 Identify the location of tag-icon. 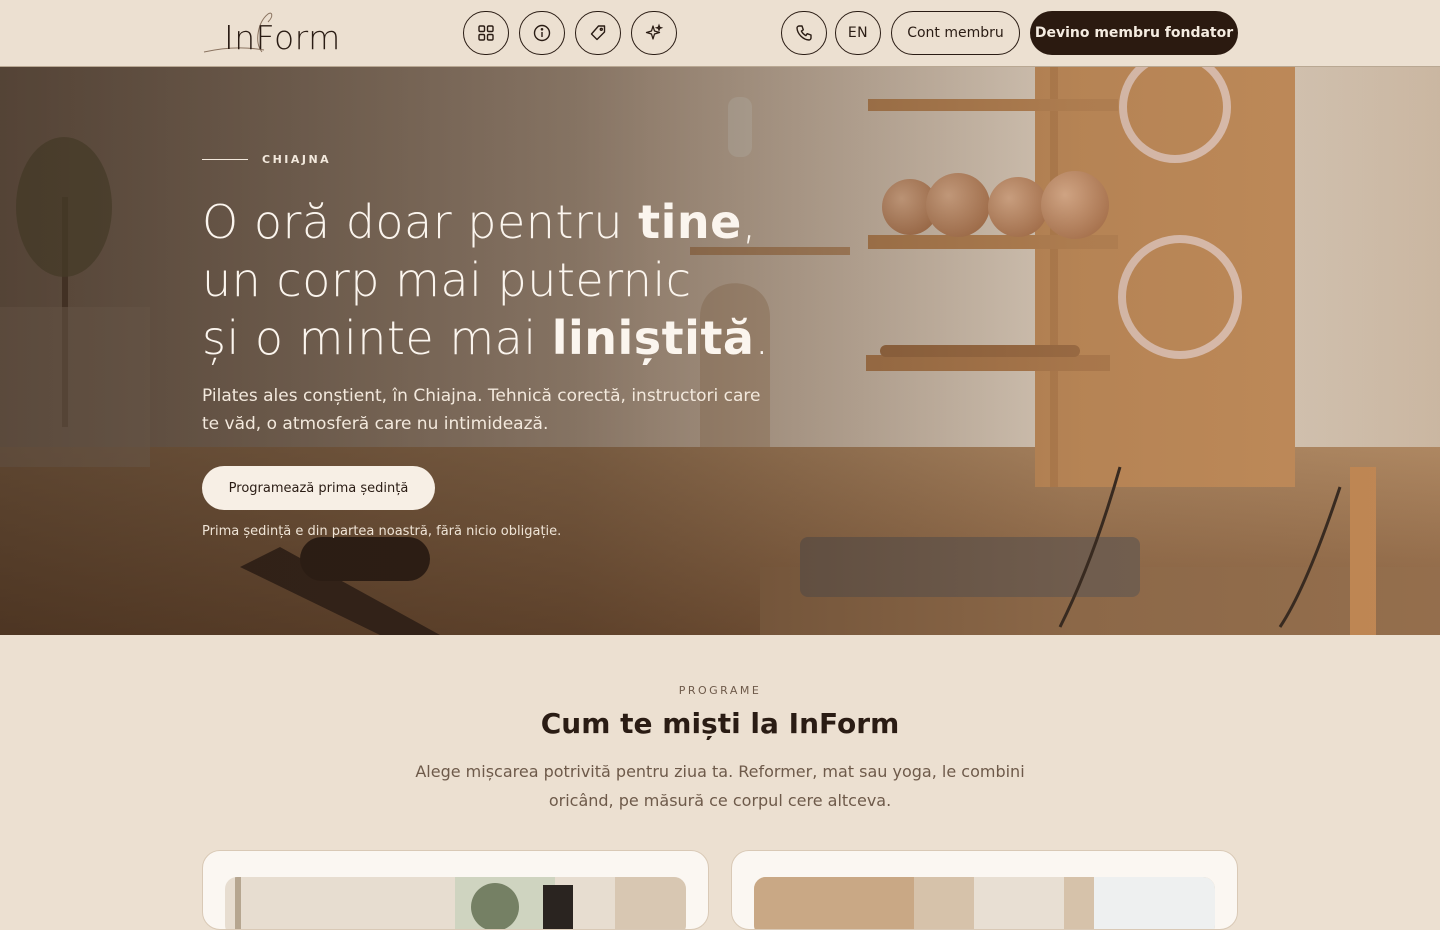
(598, 33).